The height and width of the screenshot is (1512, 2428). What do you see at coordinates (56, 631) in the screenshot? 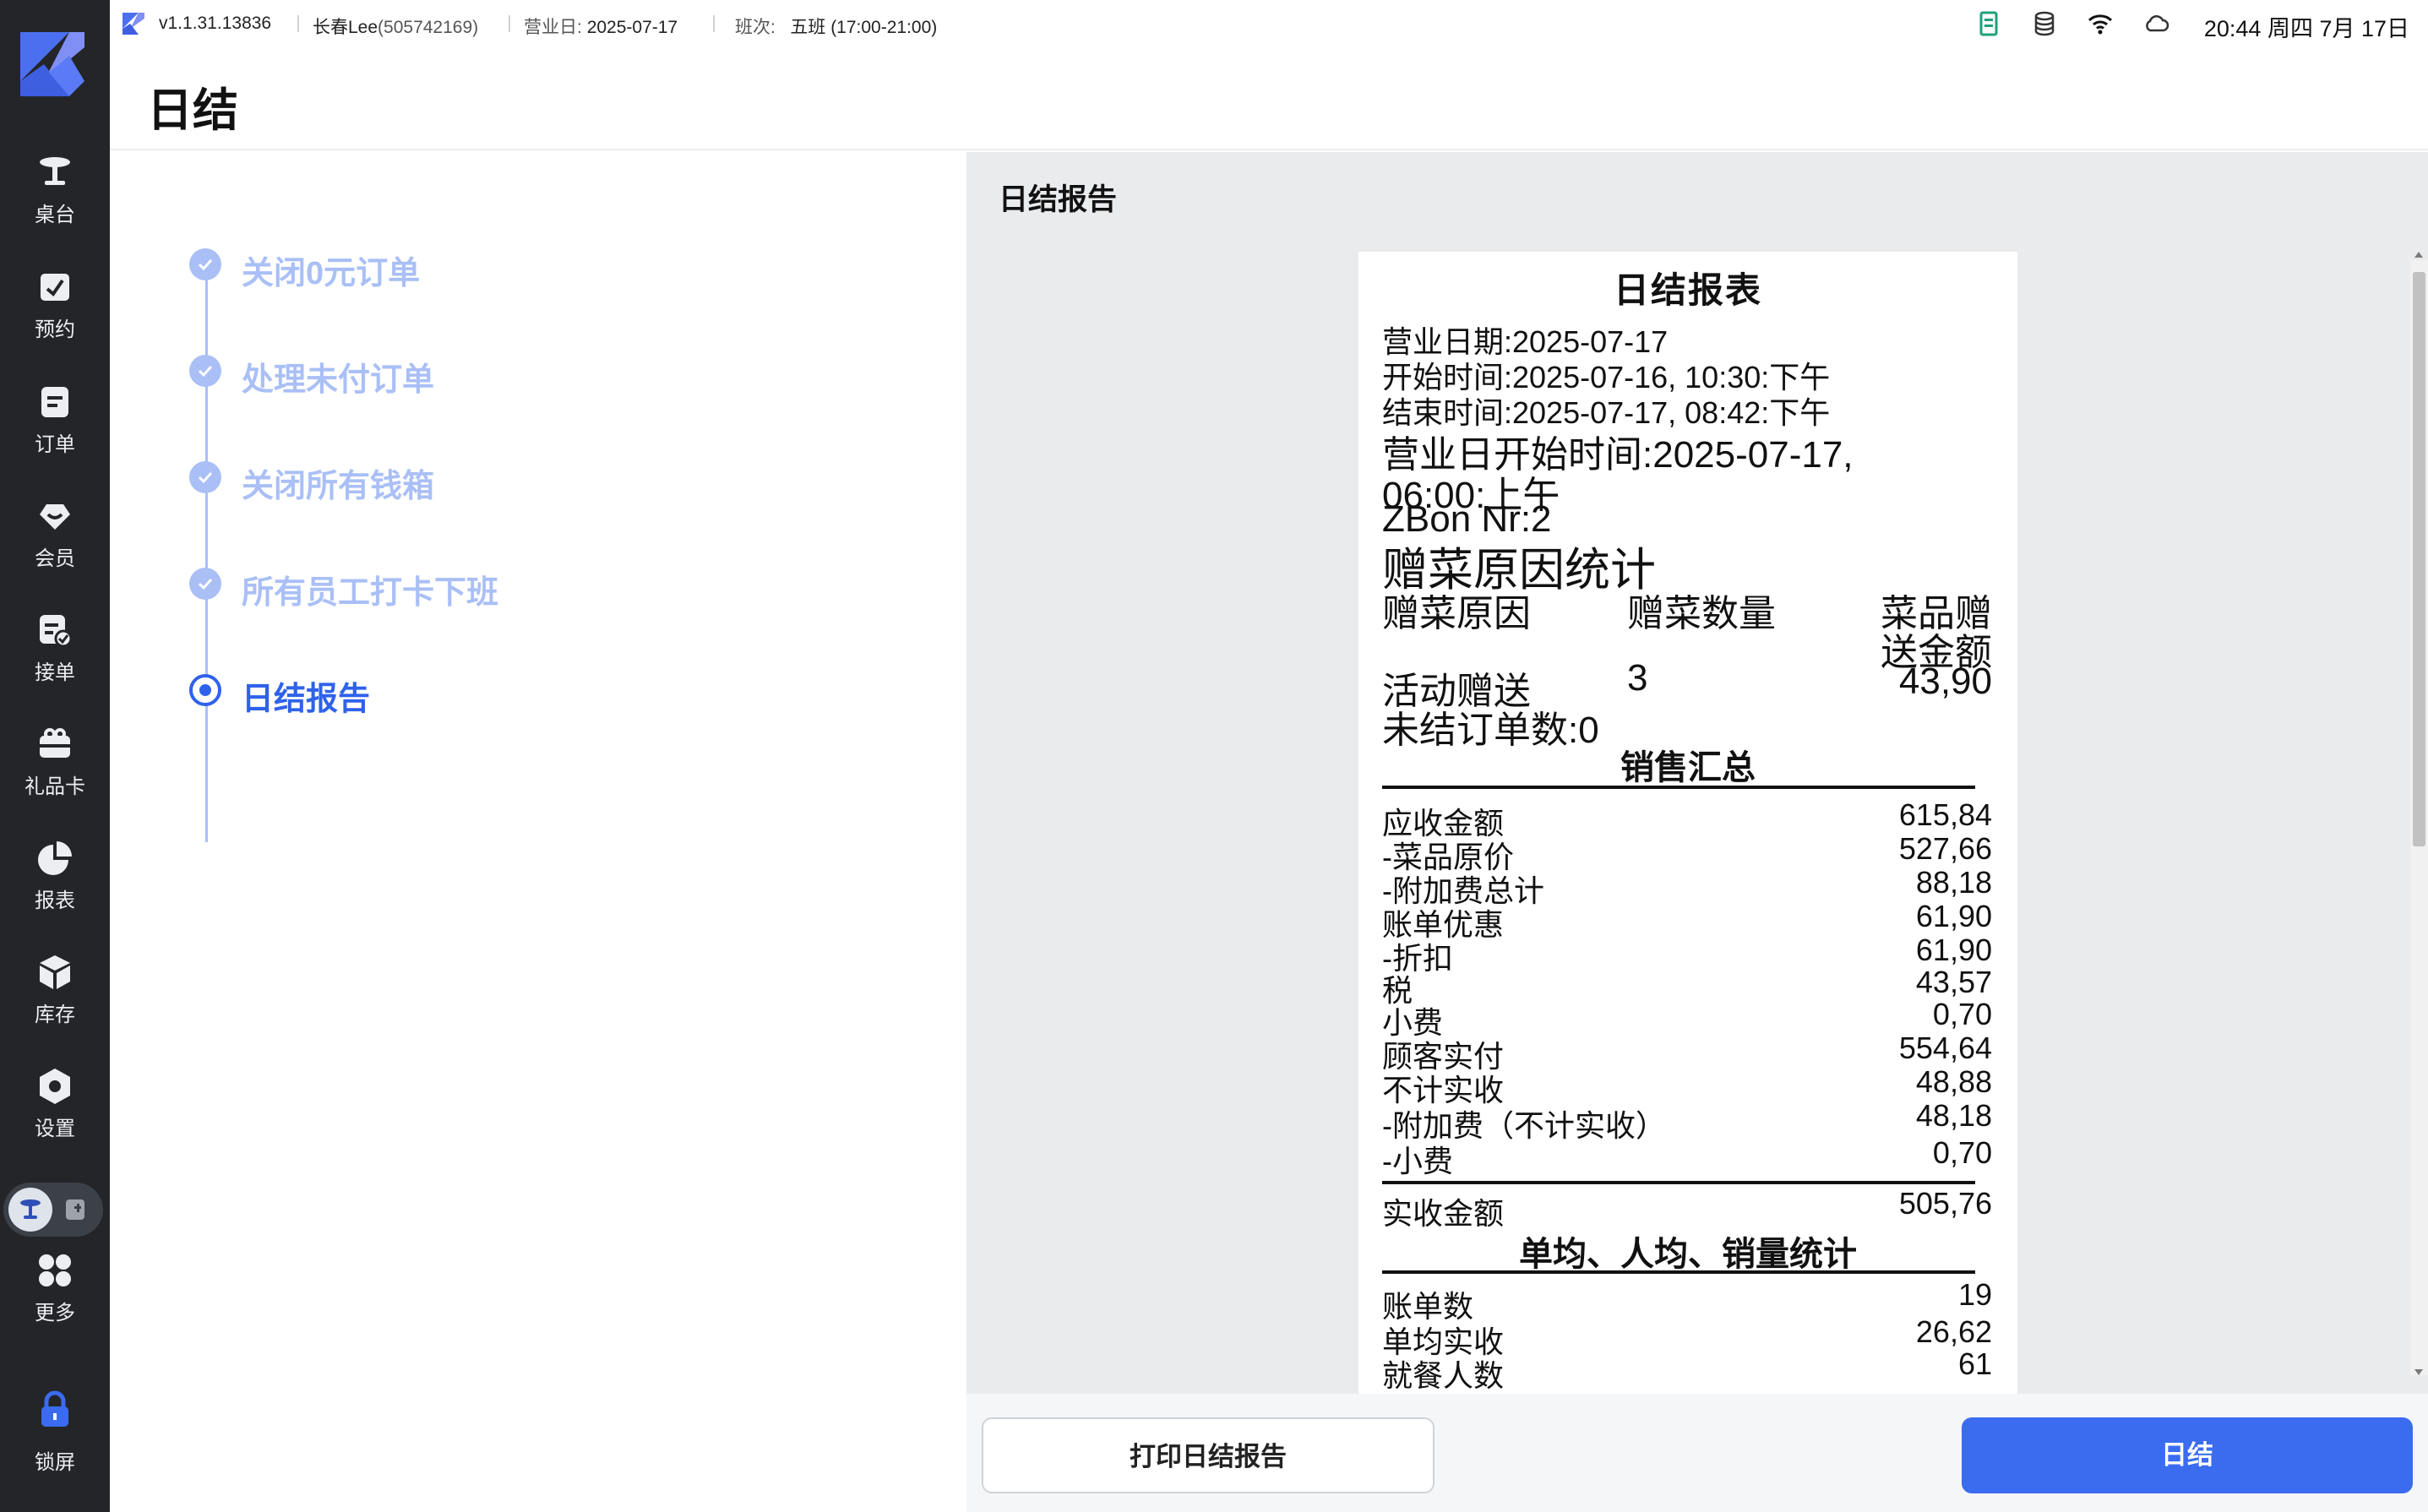
I see `accept-order-icon` at bounding box center [56, 631].